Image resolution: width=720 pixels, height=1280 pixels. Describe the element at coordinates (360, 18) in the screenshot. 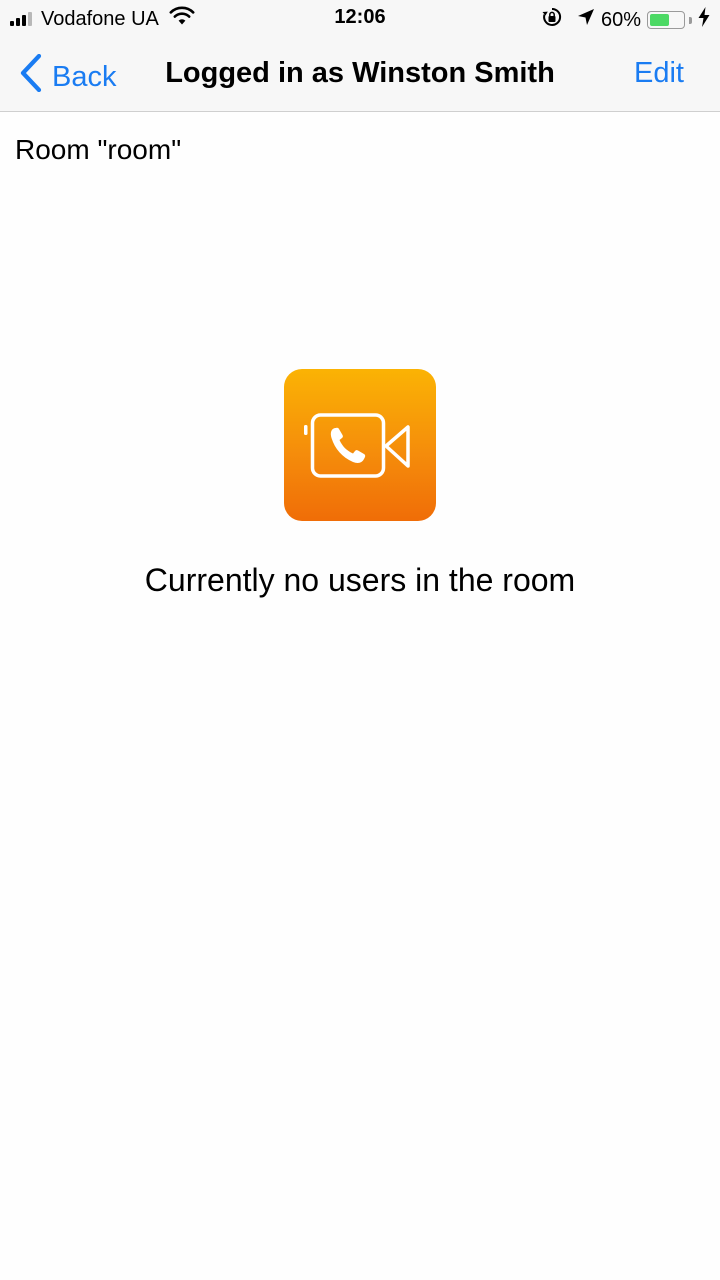

I see `status-bar: Vodafone UA 12:06 60%` at that location.